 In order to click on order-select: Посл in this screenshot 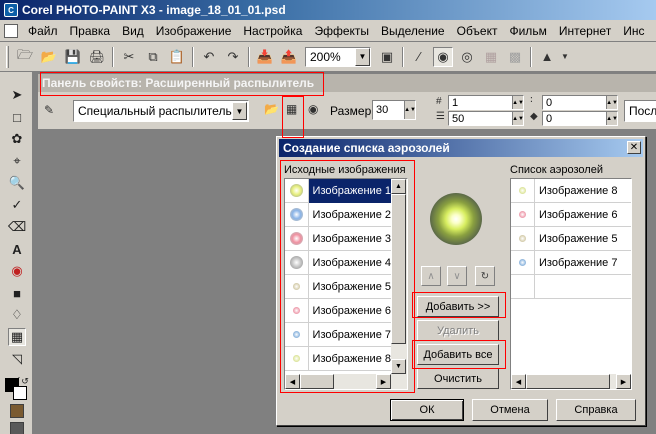, I will do `click(640, 111)`.